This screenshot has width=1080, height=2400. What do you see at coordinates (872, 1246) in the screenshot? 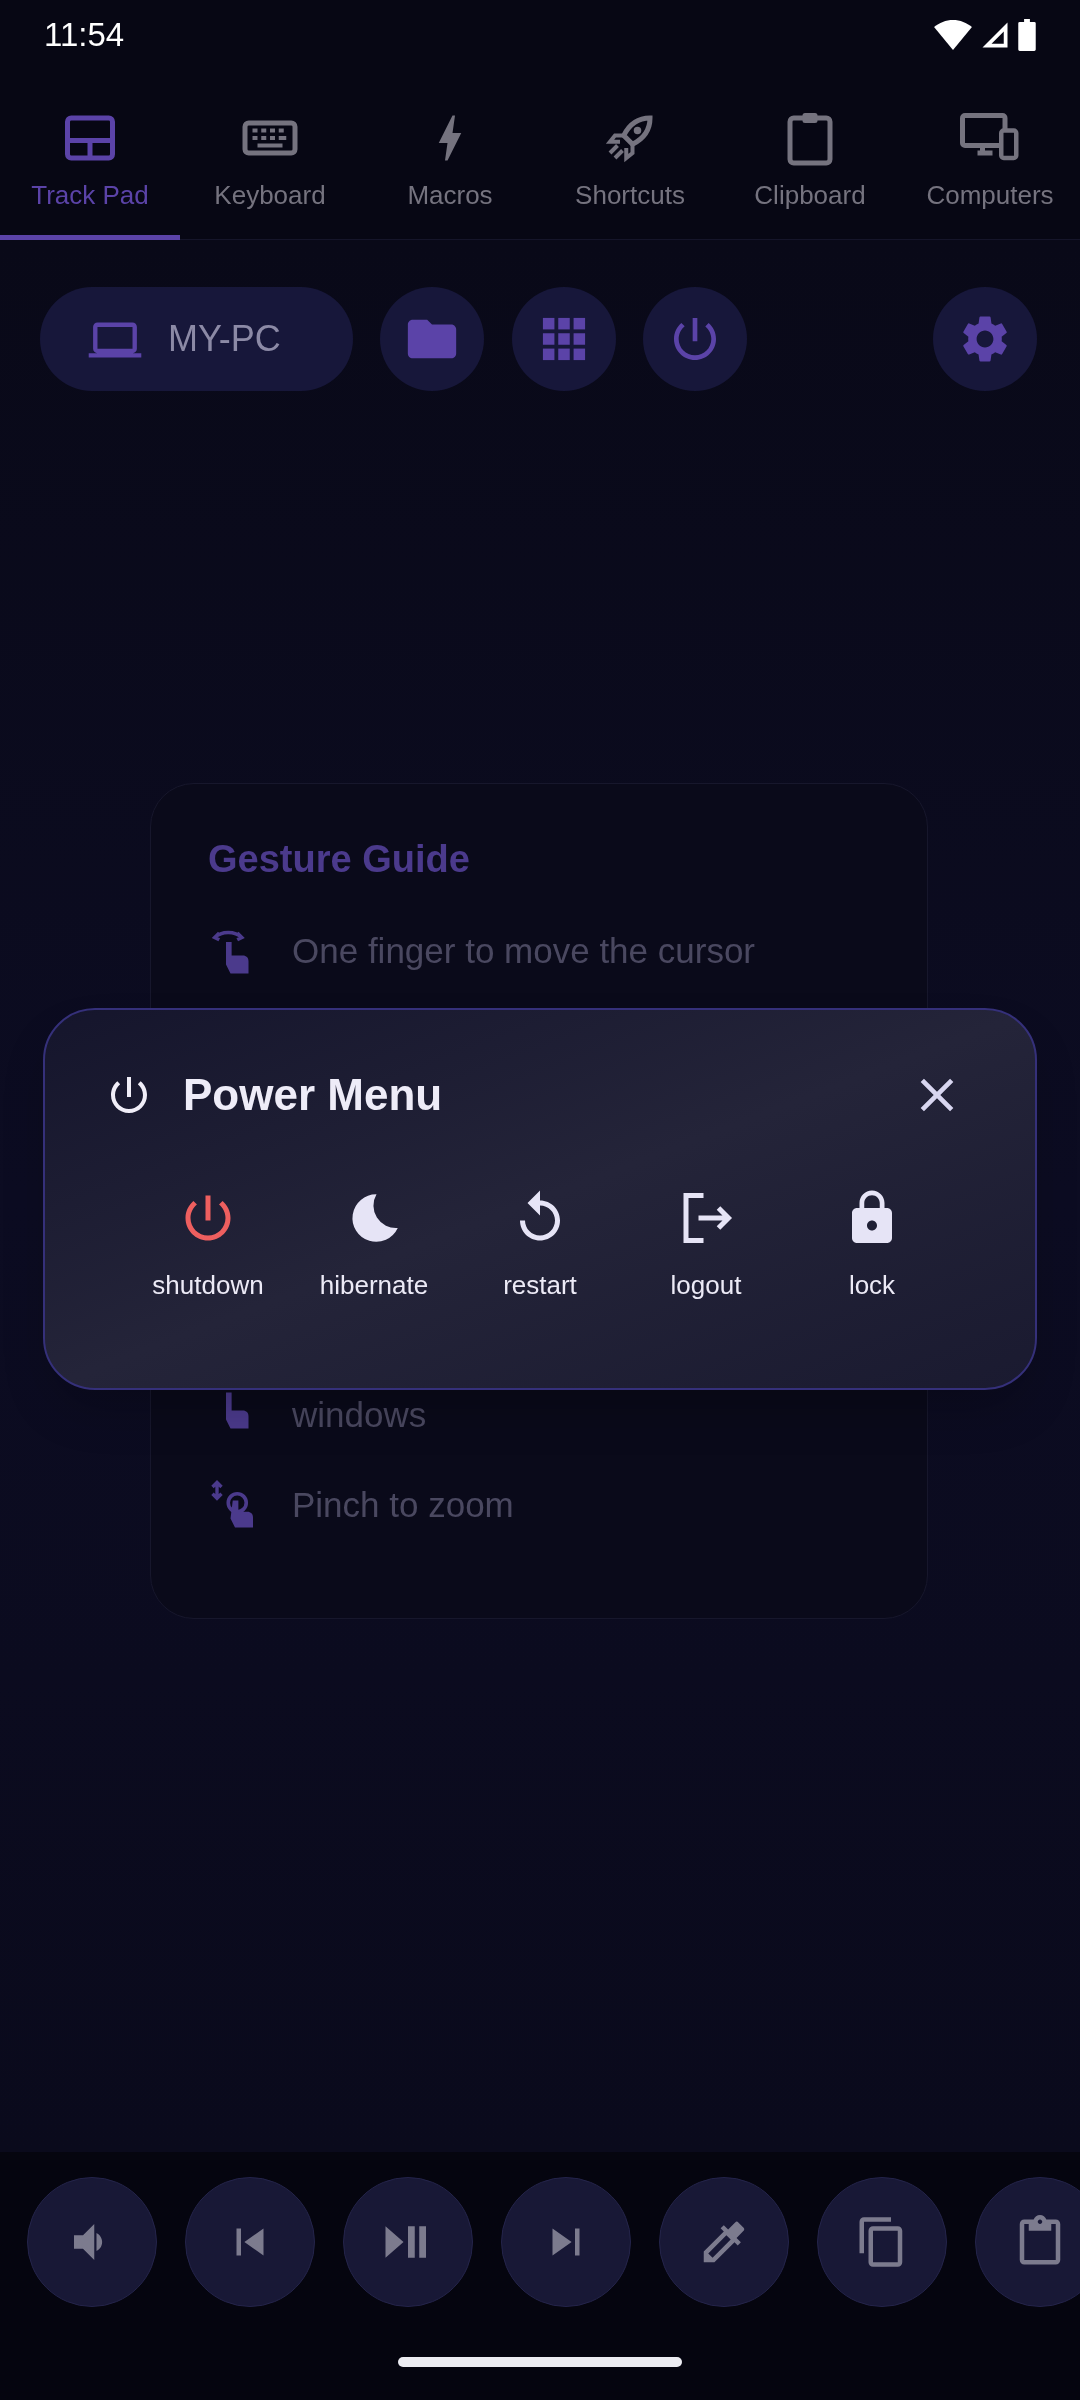
I see `power-action-button: lock` at bounding box center [872, 1246].